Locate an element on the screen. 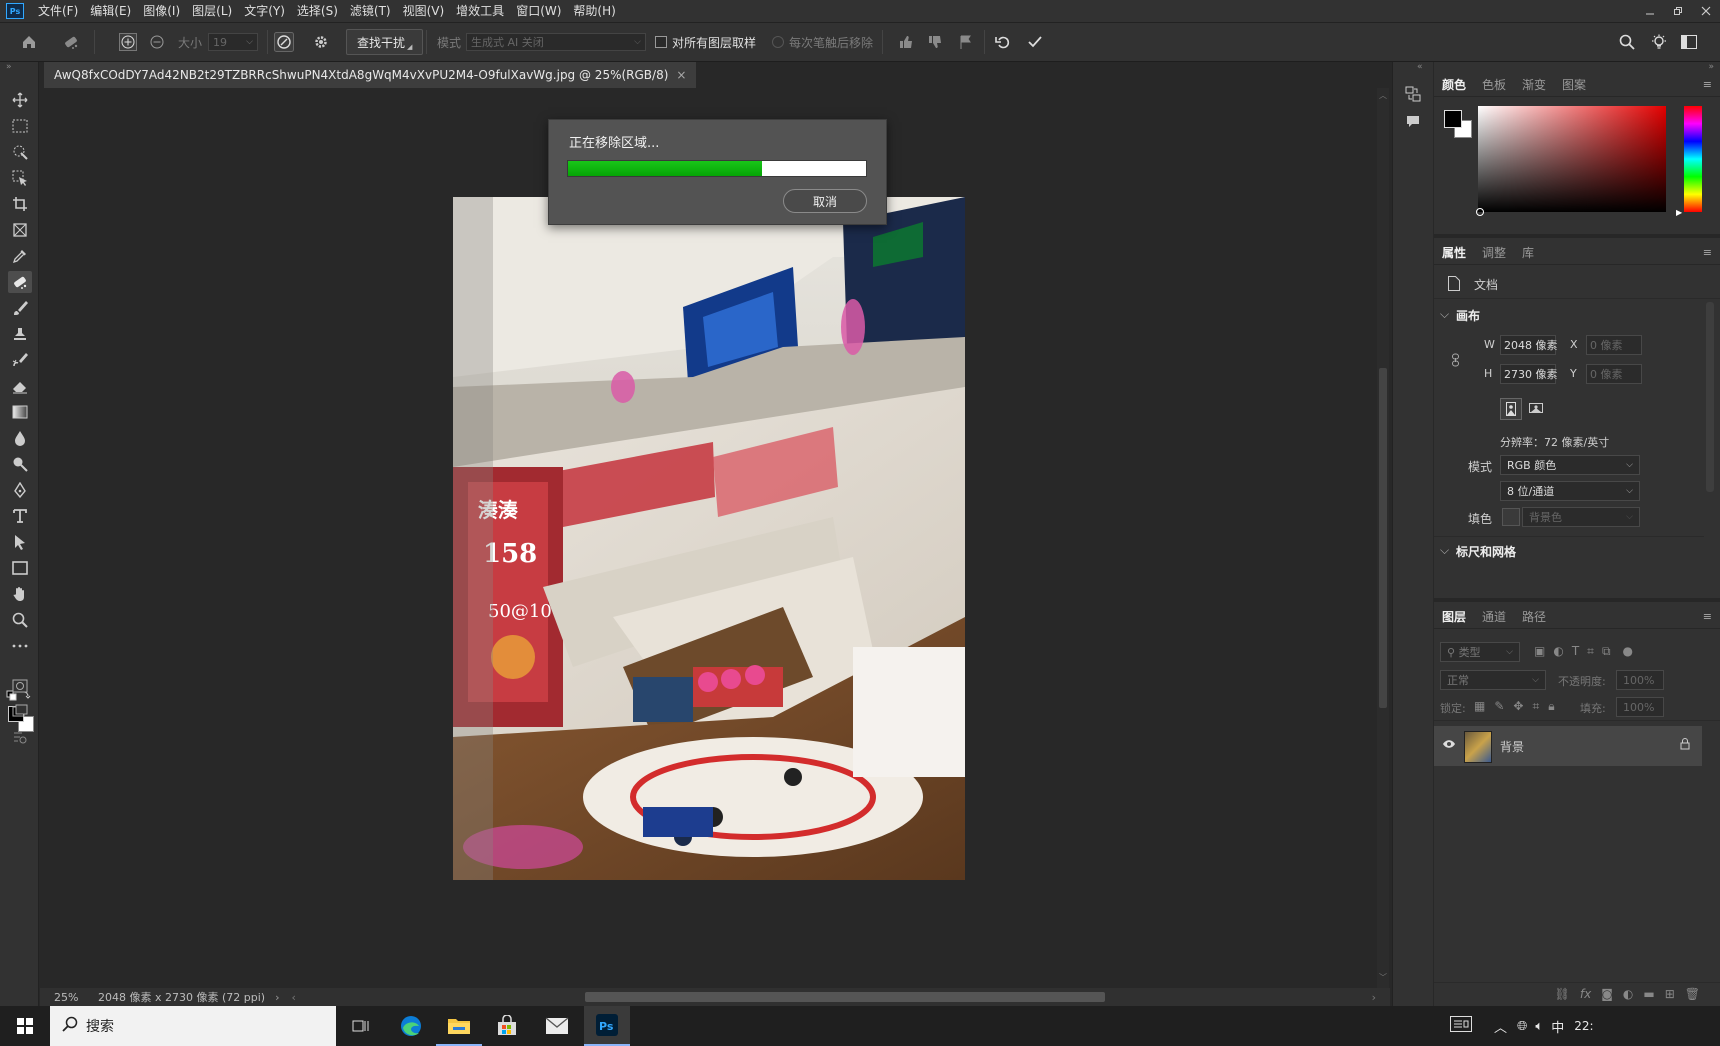 The width and height of the screenshot is (1720, 1046). object-selection-tool-icon is located at coordinates (20, 152).